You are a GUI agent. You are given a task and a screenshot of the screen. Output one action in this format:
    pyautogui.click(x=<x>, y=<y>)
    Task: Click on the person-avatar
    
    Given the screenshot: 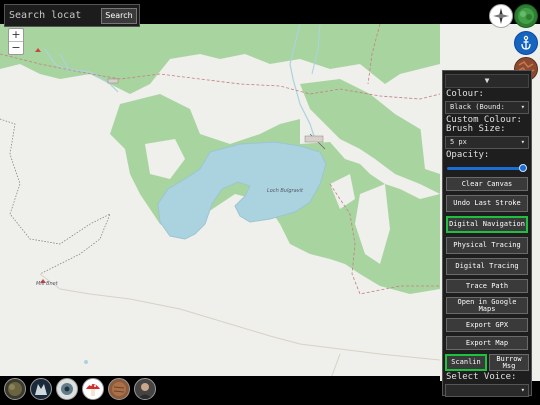 What is the action you would take?
    pyautogui.click(x=145, y=389)
    